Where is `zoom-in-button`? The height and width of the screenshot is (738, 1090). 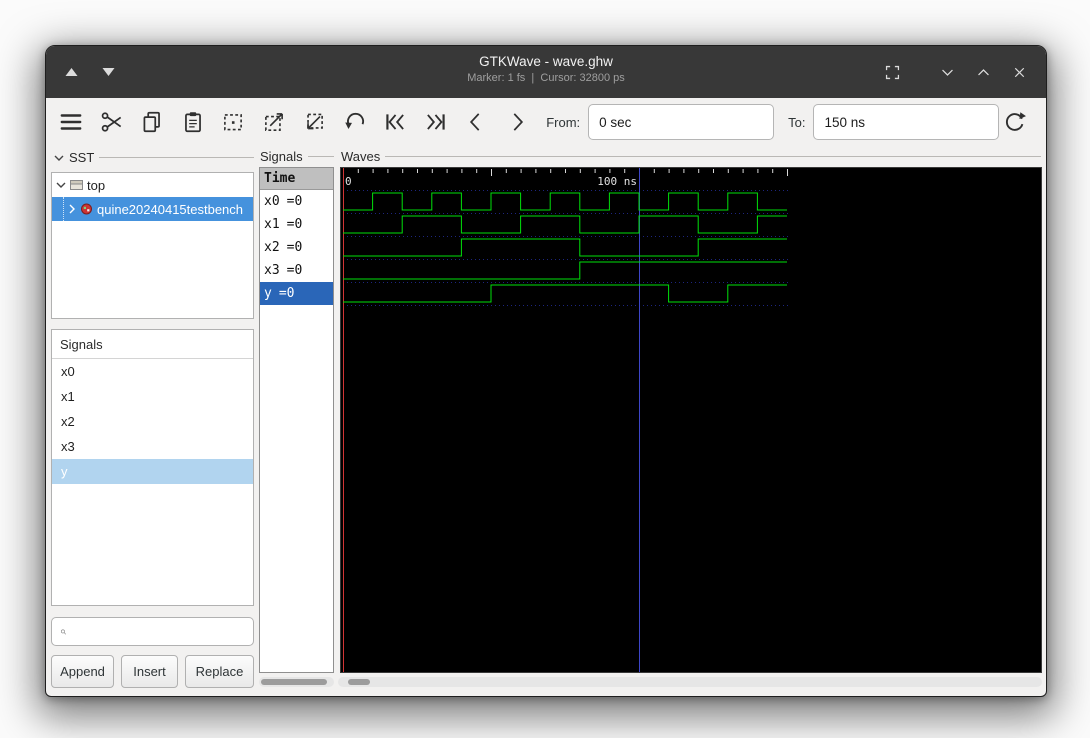 zoom-in-button is located at coordinates (274, 122).